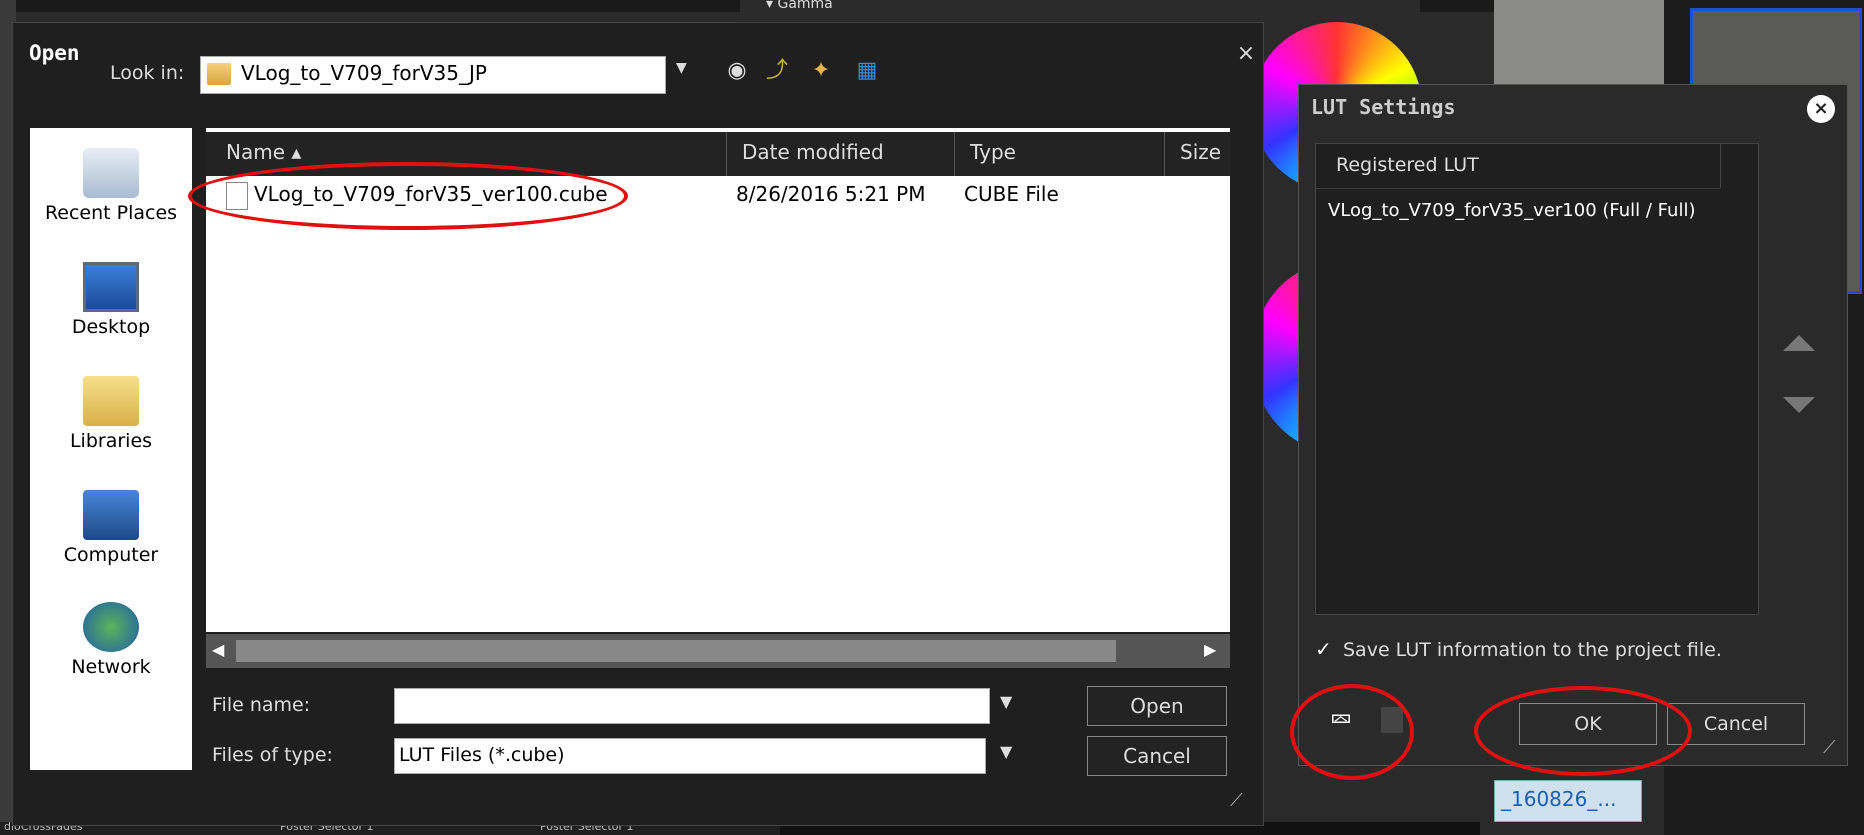 The image size is (1864, 835). Describe the element at coordinates (111, 555) in the screenshot. I see `place-label: Computer` at that location.